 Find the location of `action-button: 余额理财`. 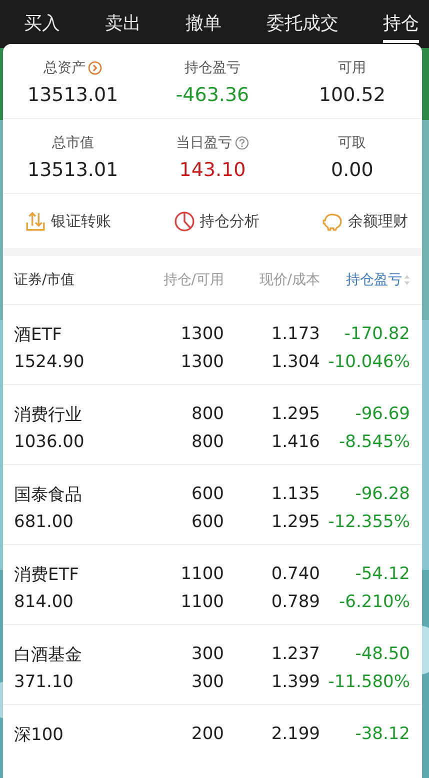

action-button: 余额理财 is located at coordinates (365, 221).